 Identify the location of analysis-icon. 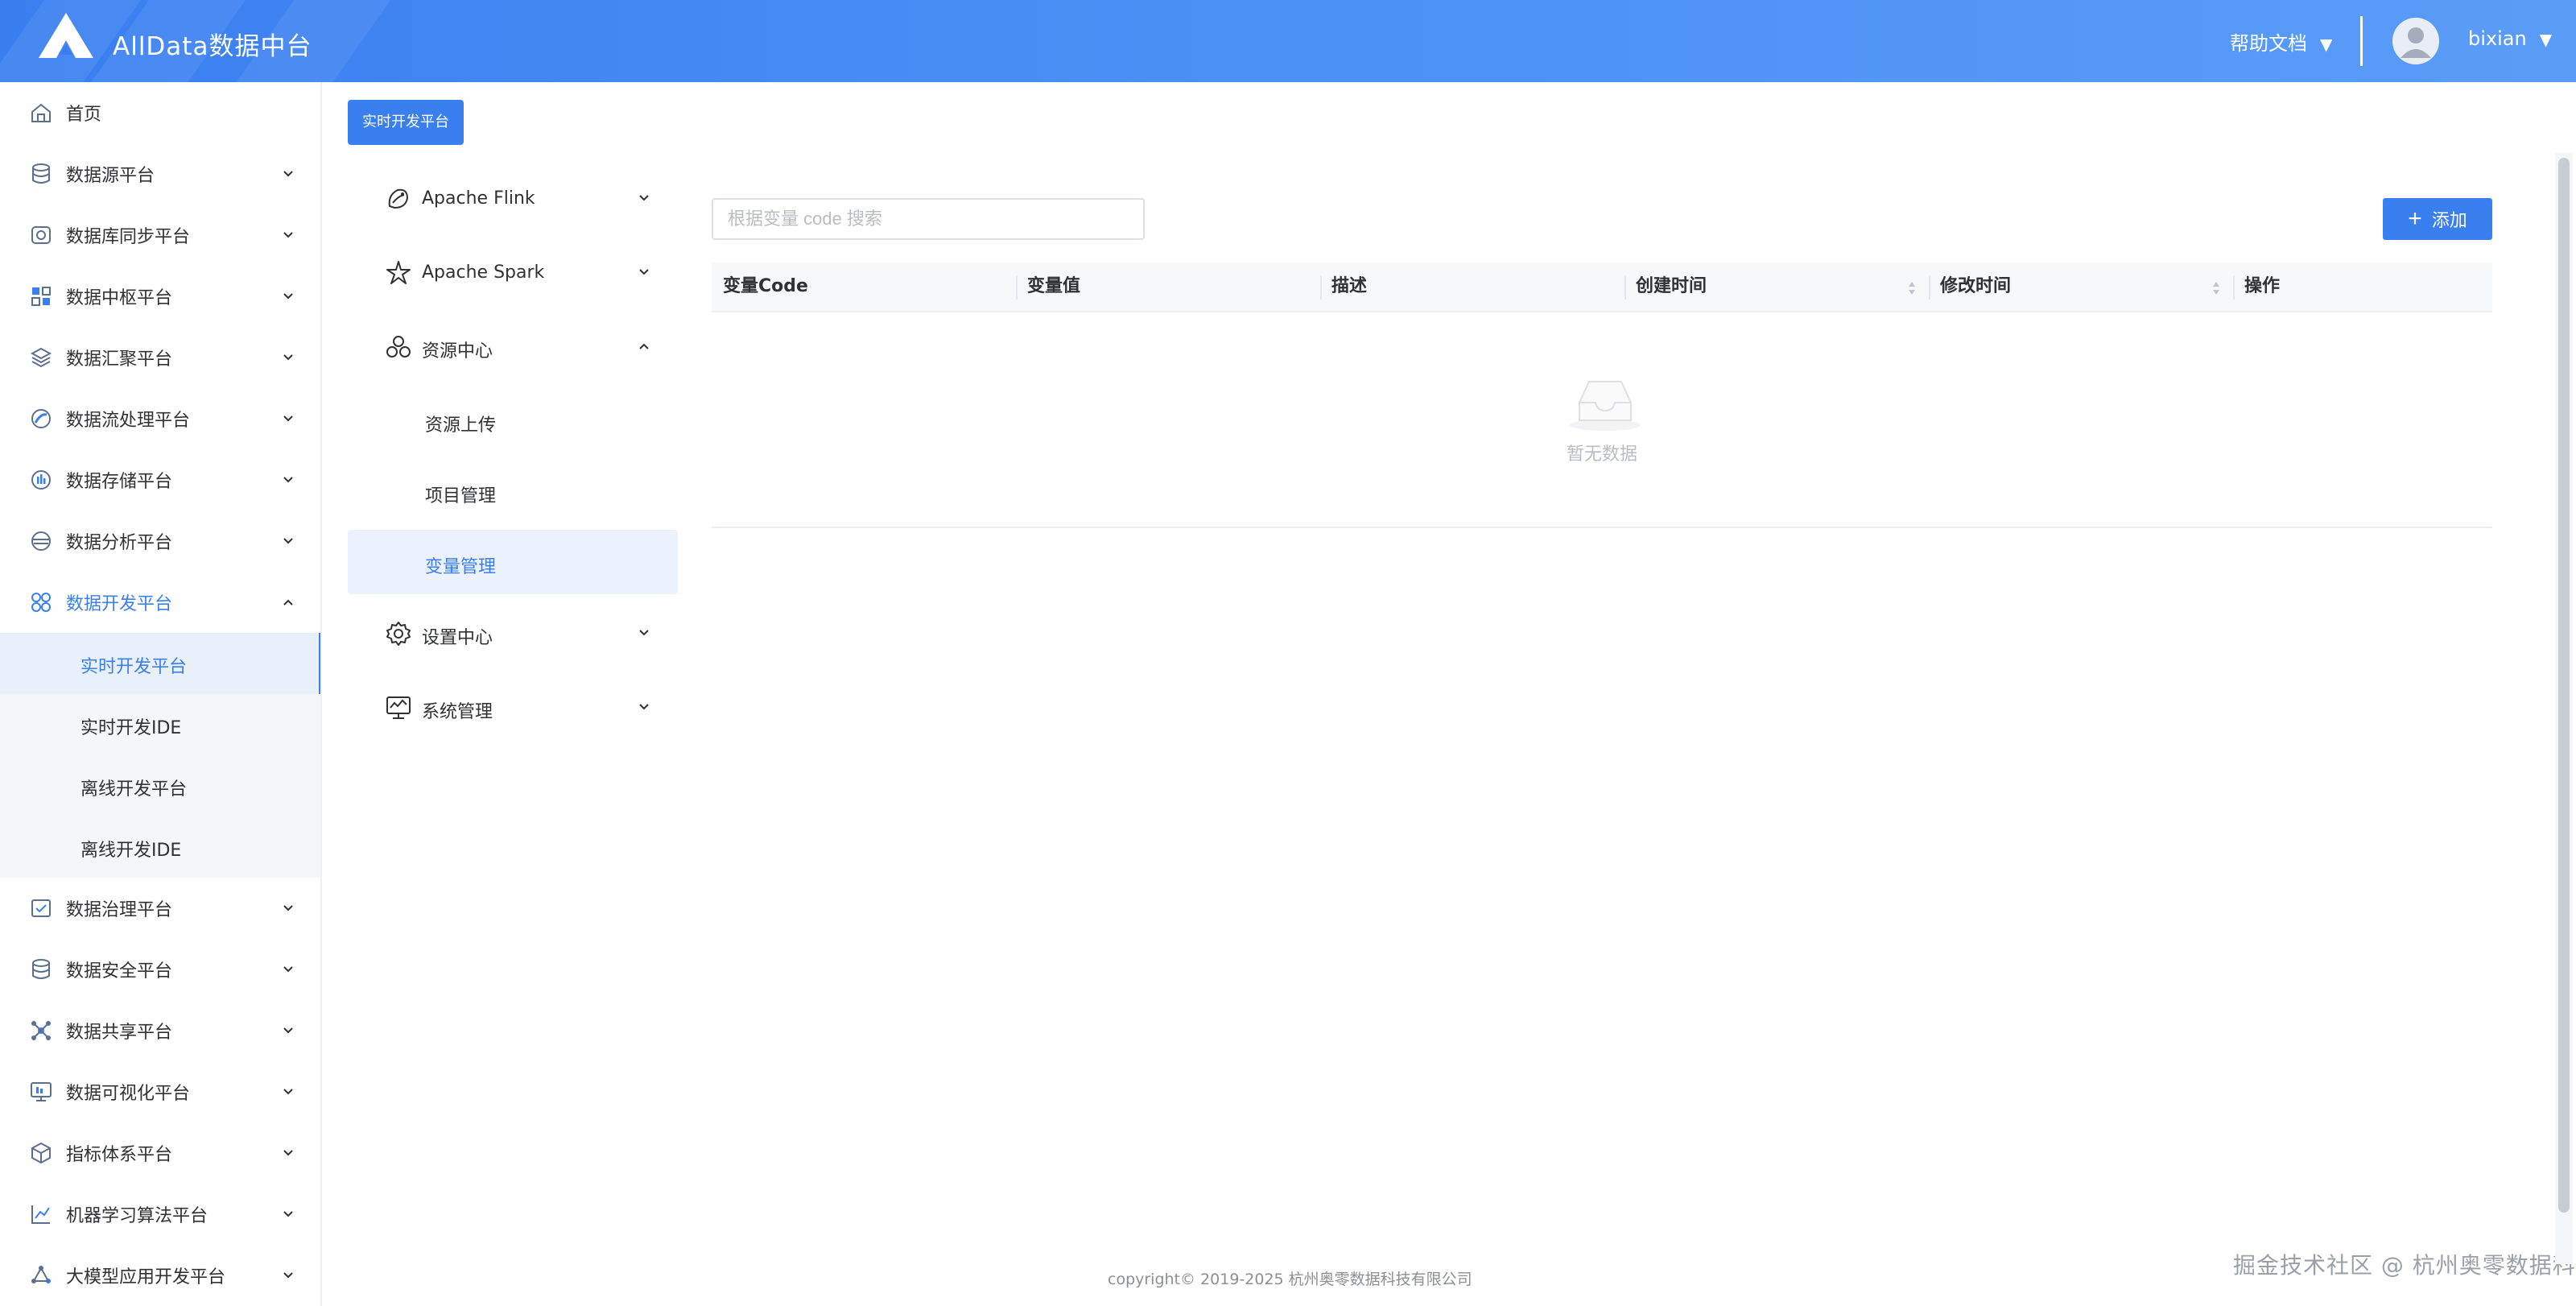
(41, 541).